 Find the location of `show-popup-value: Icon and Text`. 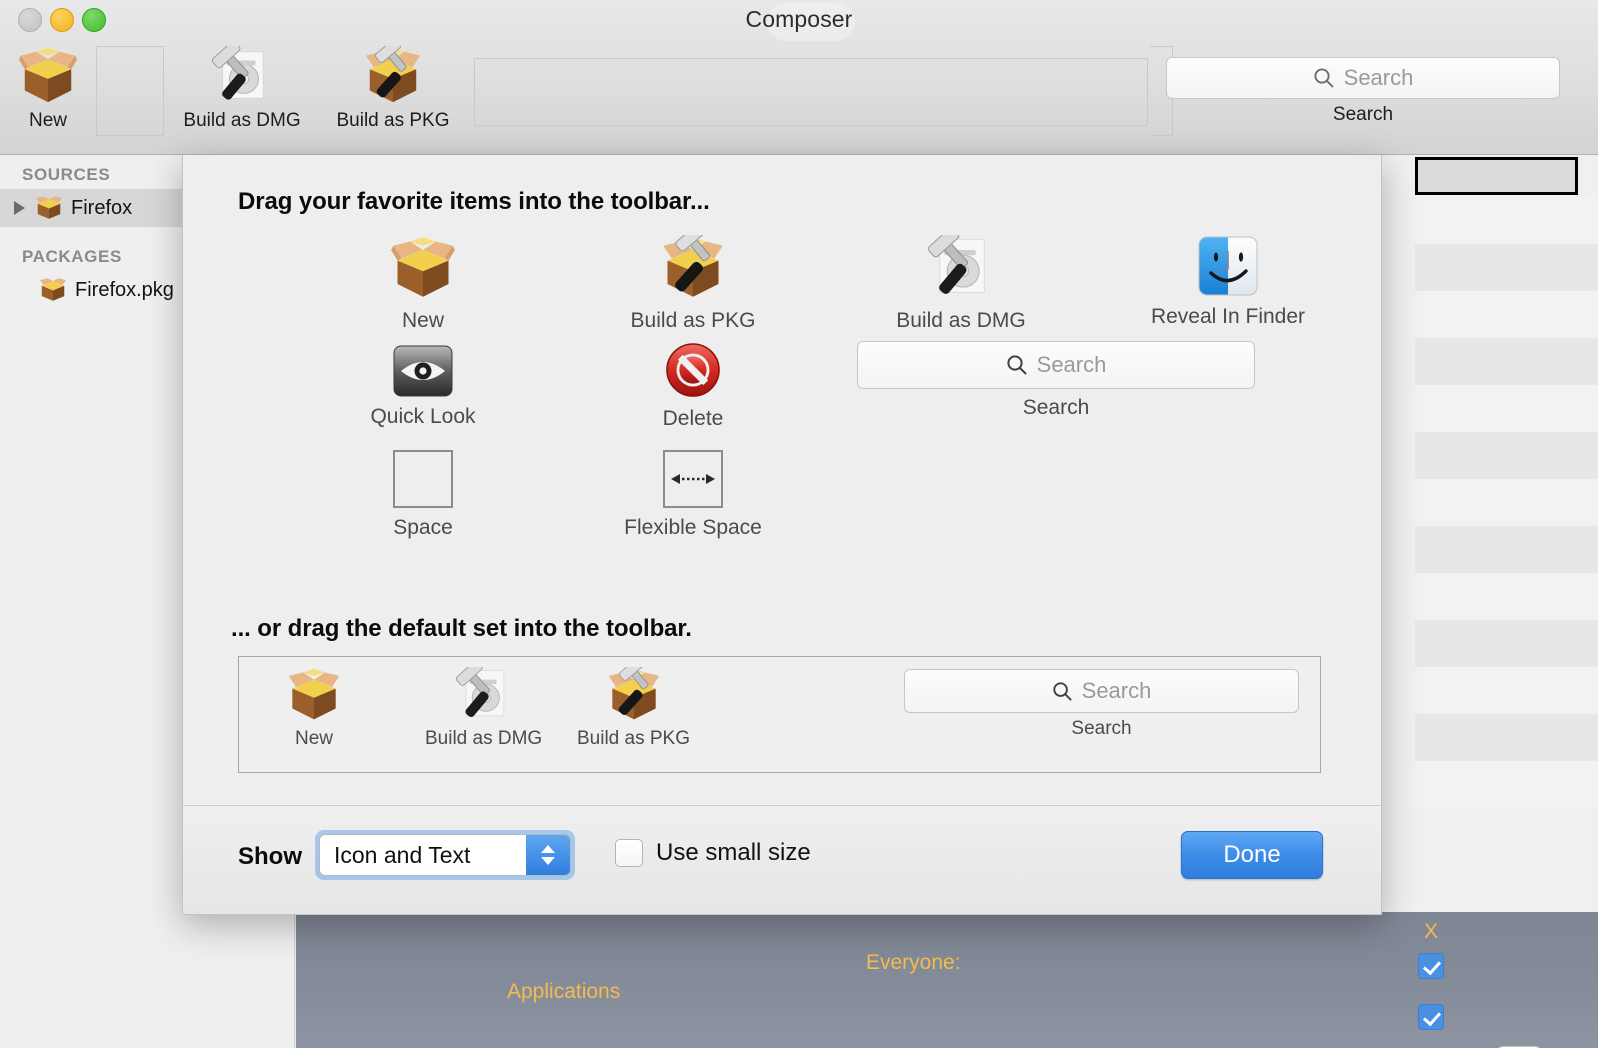

show-popup-value: Icon and Text is located at coordinates (402, 854).